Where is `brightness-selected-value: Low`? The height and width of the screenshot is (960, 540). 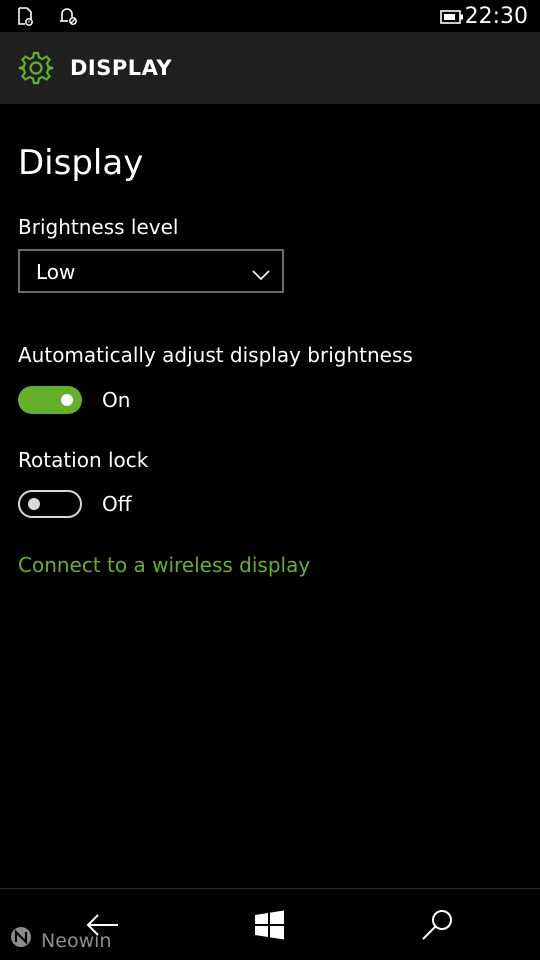 brightness-selected-value: Low is located at coordinates (56, 272).